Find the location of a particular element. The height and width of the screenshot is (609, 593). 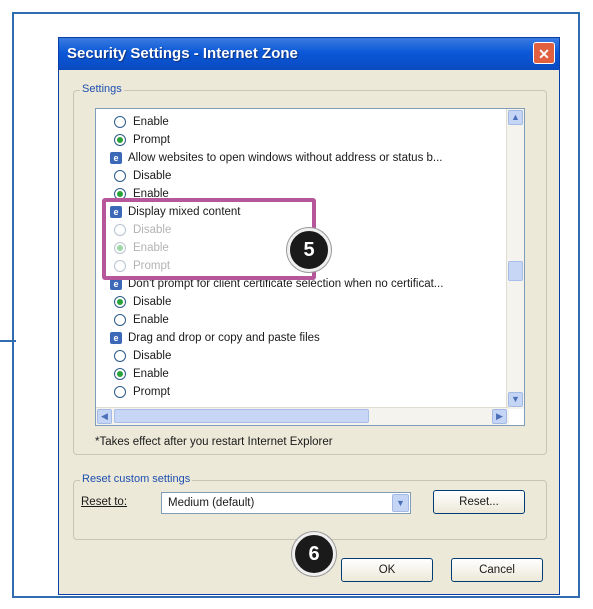

scroll-down-button: ▼ is located at coordinates (515, 399).